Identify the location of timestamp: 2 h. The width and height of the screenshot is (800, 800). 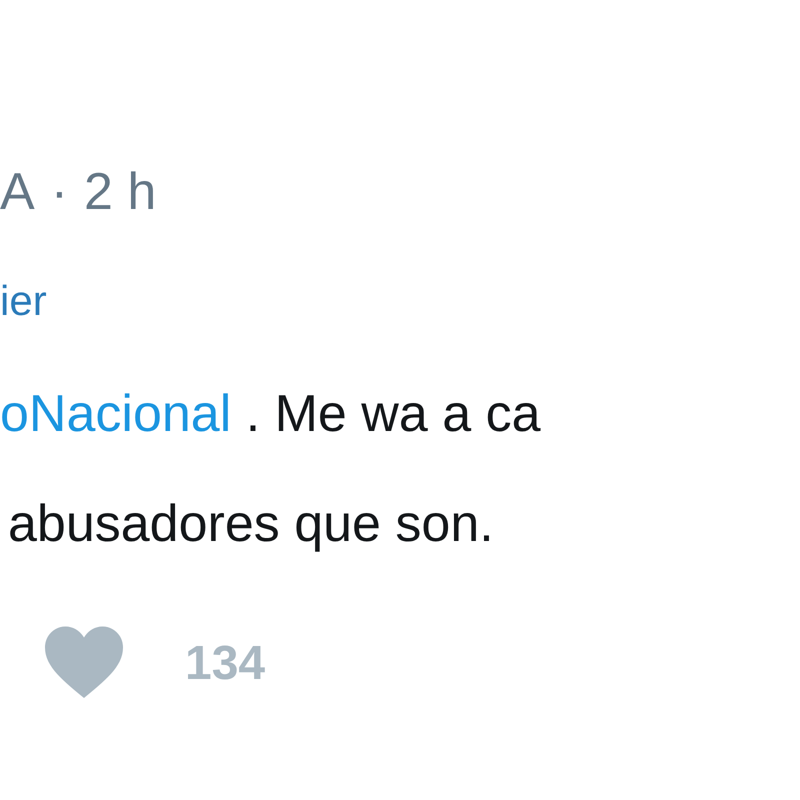
(120, 192).